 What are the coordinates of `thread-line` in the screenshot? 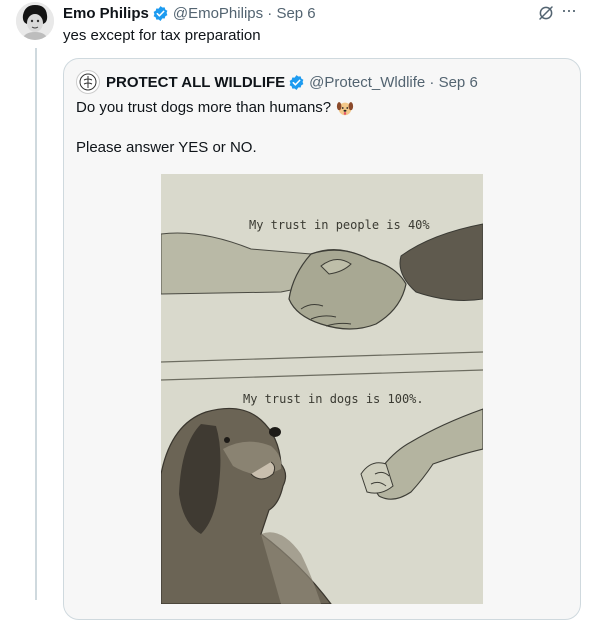 It's located at (36, 324).